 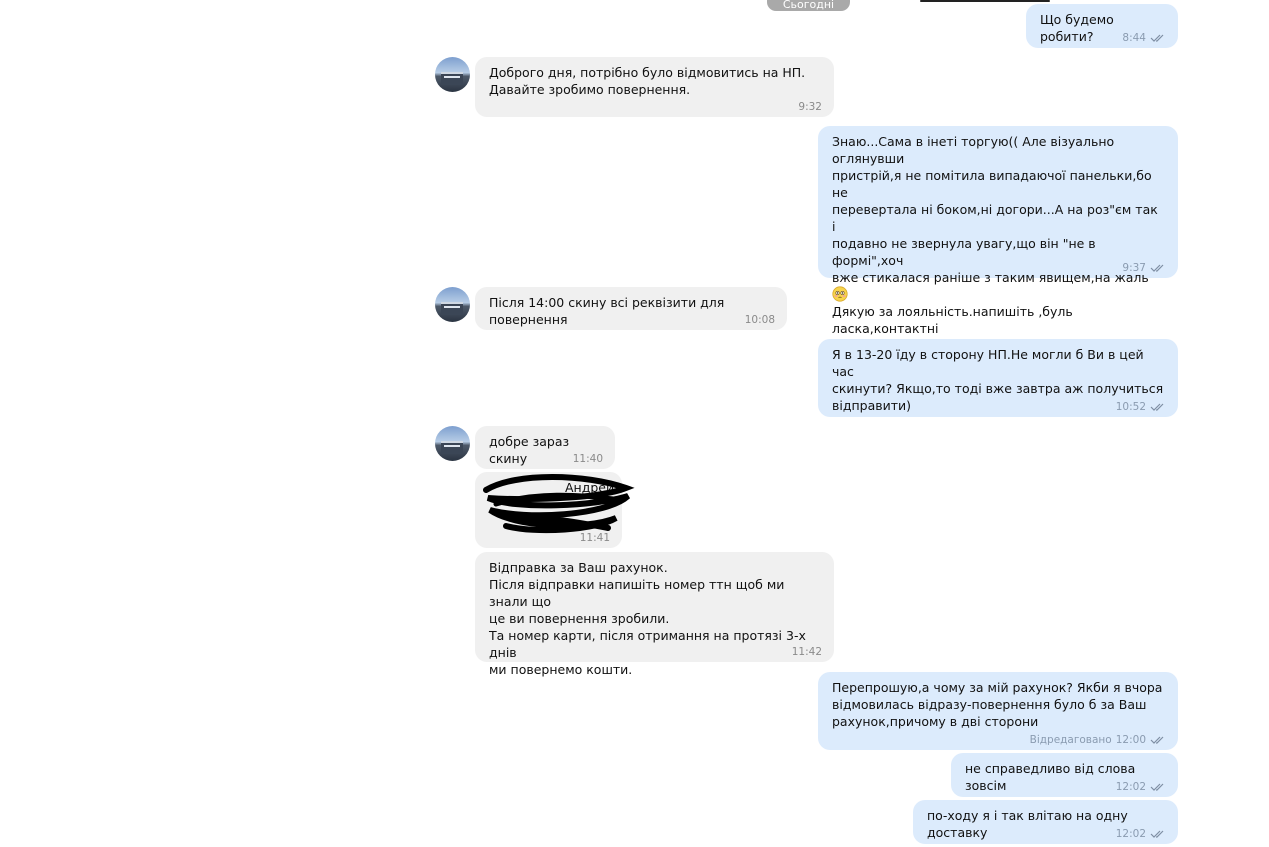 I want to click on message-time: 12:00, so click(x=1130, y=740).